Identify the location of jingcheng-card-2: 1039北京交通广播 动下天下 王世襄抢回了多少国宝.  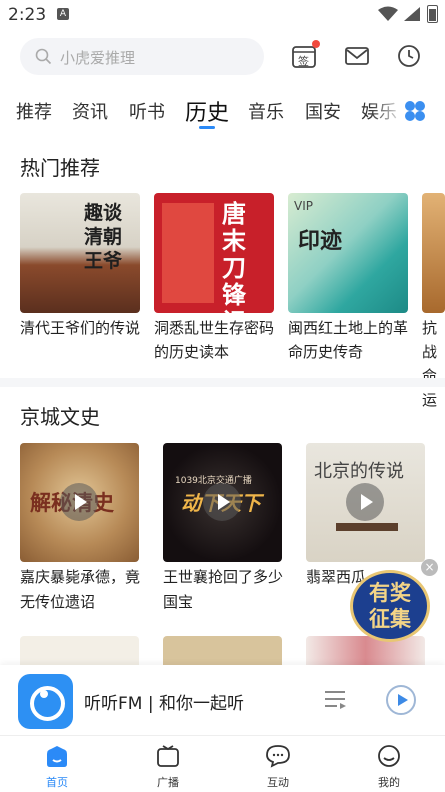
(224, 529).